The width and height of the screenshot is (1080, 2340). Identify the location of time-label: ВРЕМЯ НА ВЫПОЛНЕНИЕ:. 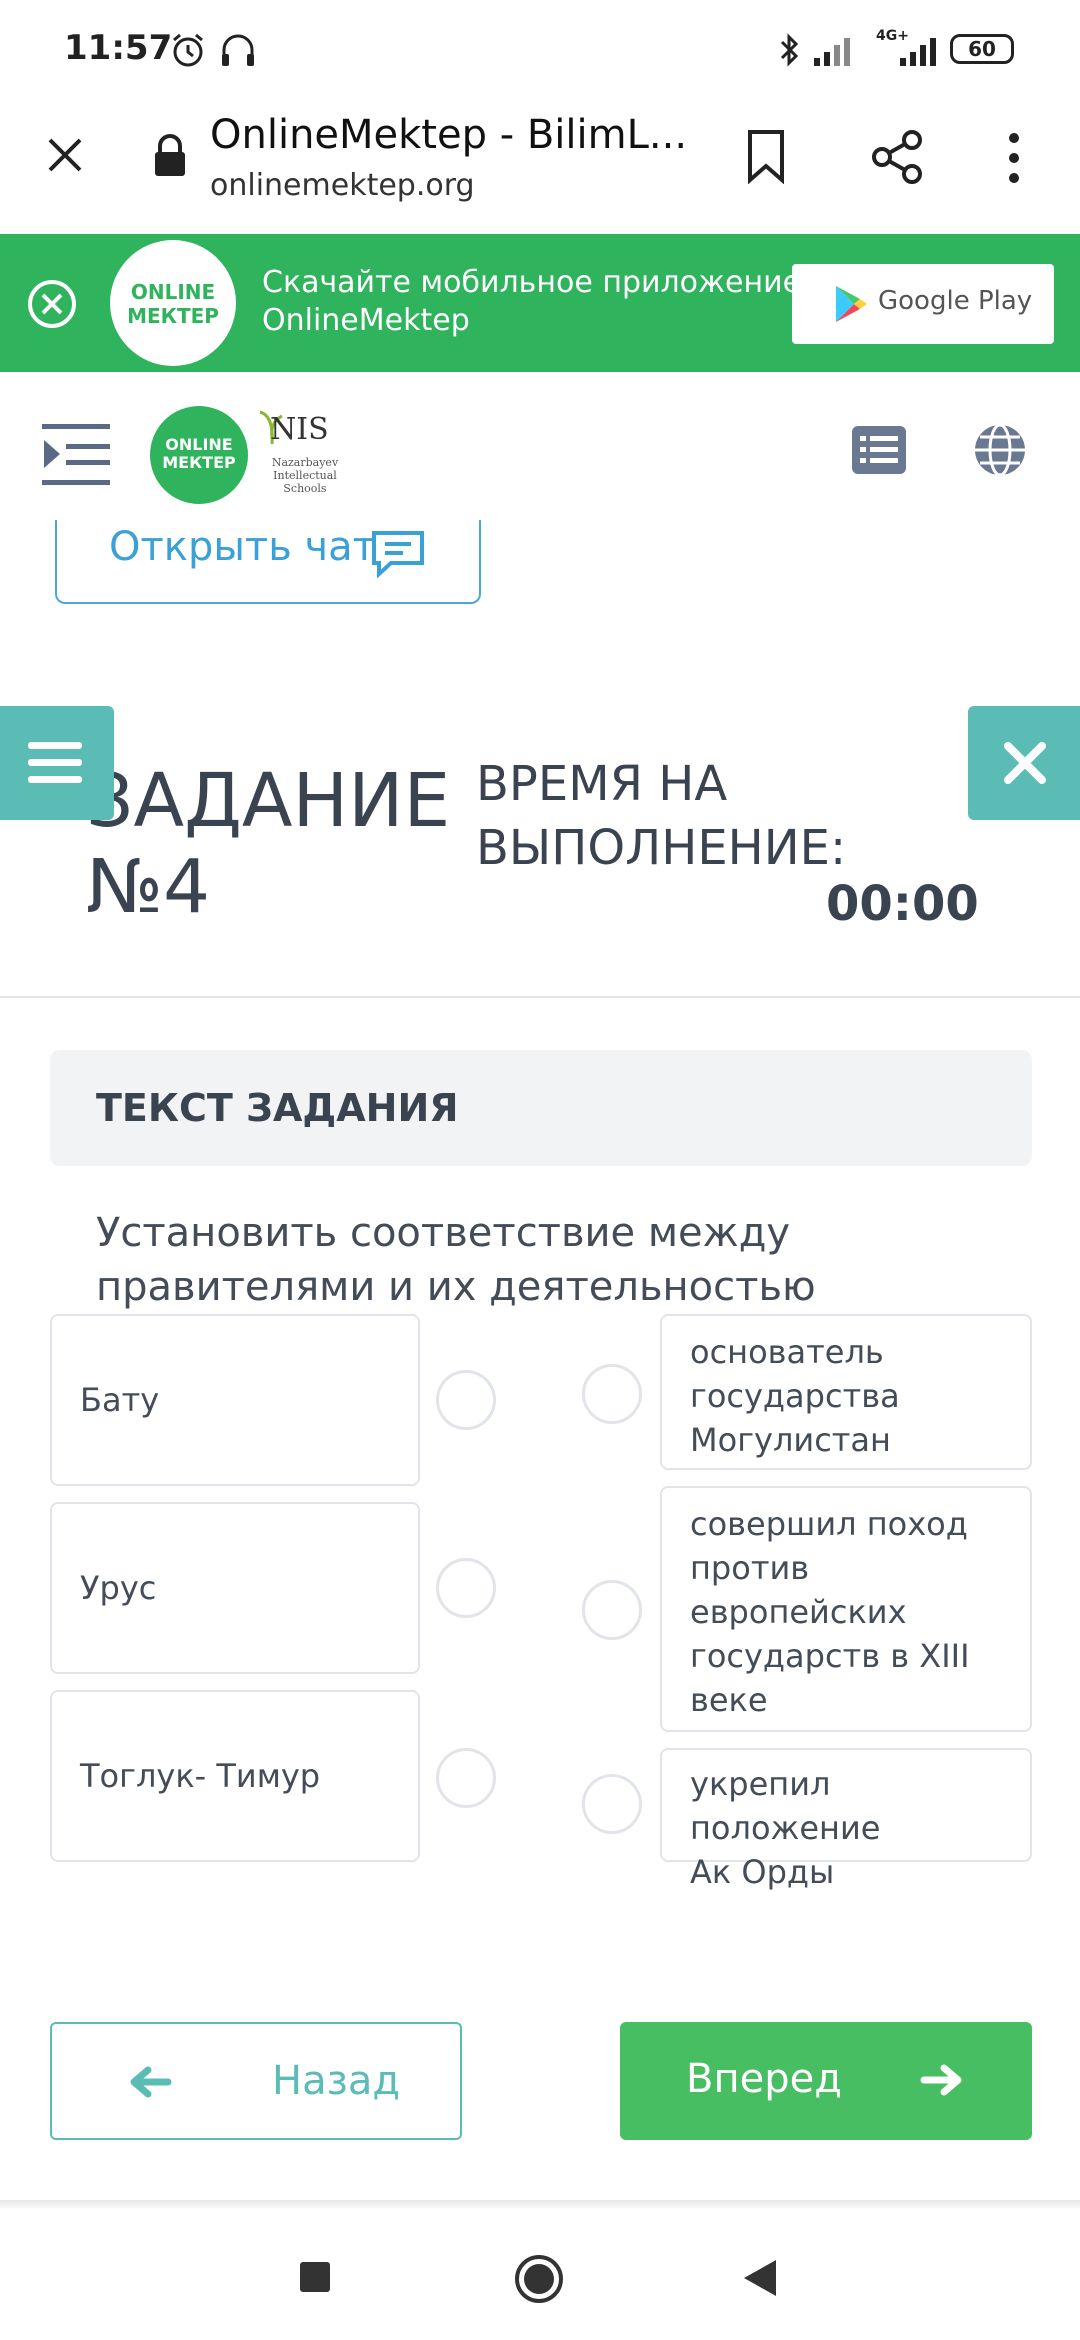
(661, 816).